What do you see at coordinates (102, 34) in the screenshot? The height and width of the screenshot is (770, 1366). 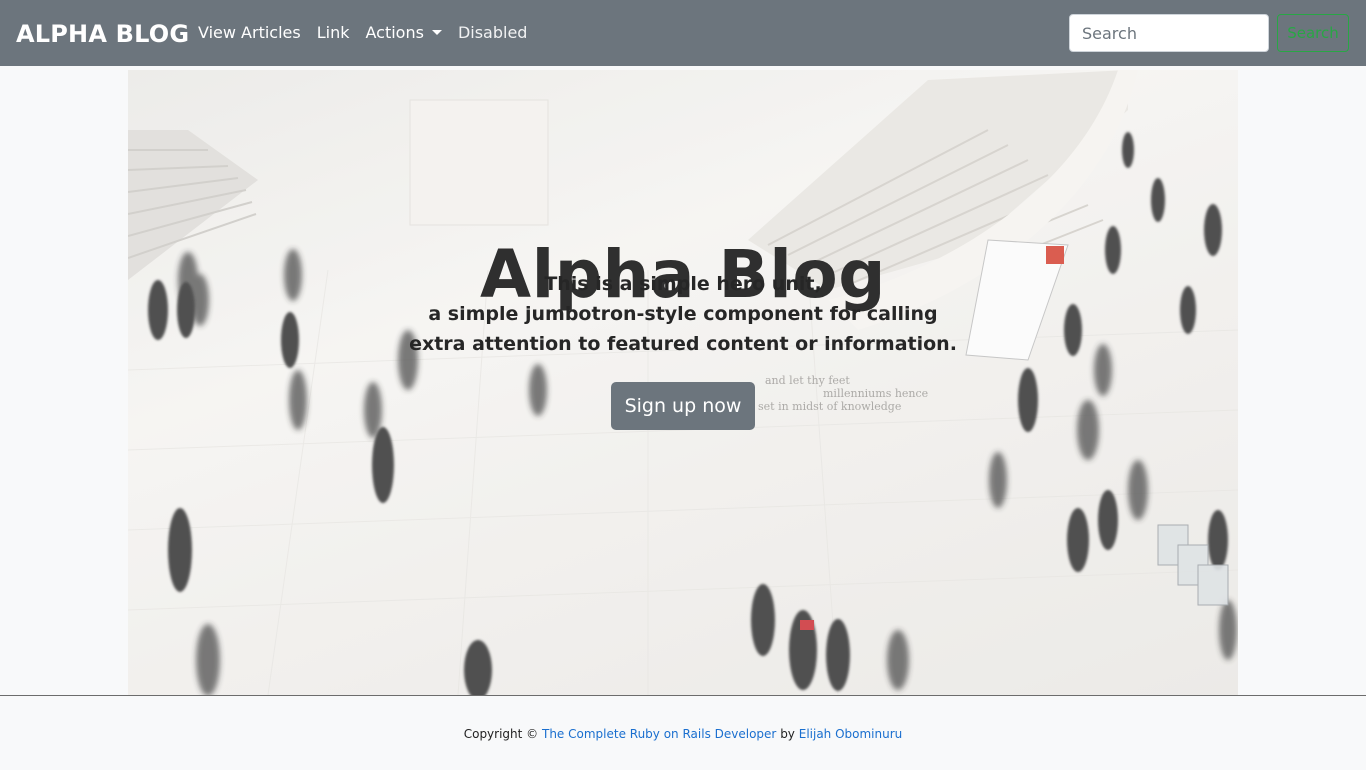 I see `brand-logo: ALPHA BLOG` at bounding box center [102, 34].